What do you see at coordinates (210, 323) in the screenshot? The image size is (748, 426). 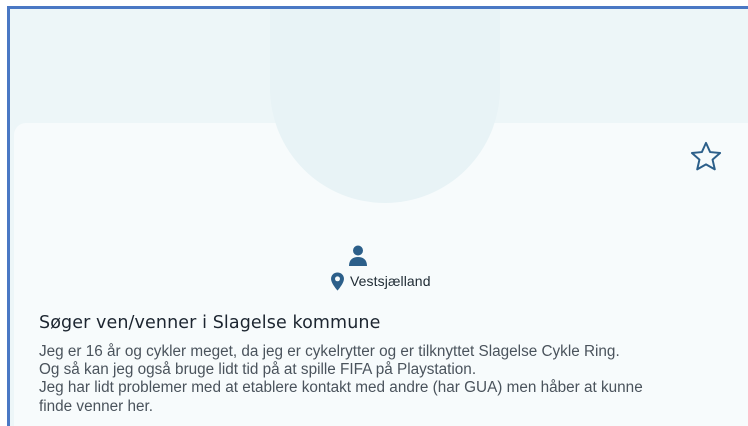 I see `profile-title: Søger ven/venner i Slagelse kommune` at bounding box center [210, 323].